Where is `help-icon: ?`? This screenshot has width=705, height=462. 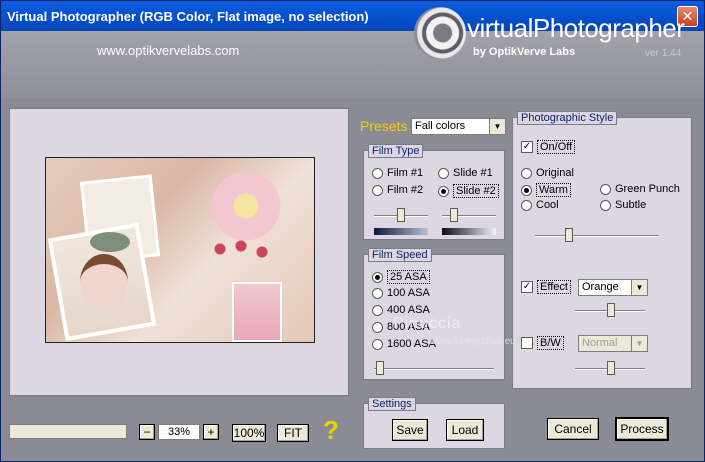 help-icon: ? is located at coordinates (331, 430).